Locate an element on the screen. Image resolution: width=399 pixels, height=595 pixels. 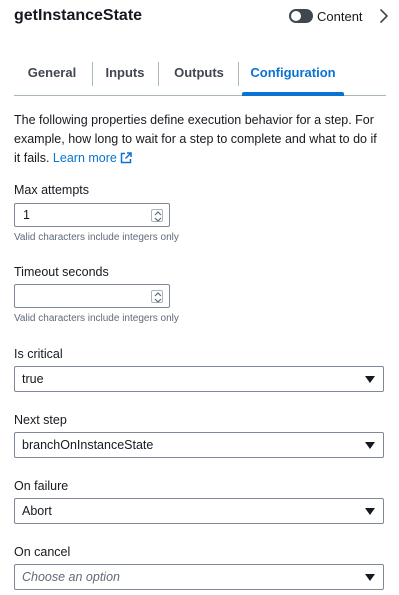
tab-inputs: Inputs is located at coordinates (125, 76).